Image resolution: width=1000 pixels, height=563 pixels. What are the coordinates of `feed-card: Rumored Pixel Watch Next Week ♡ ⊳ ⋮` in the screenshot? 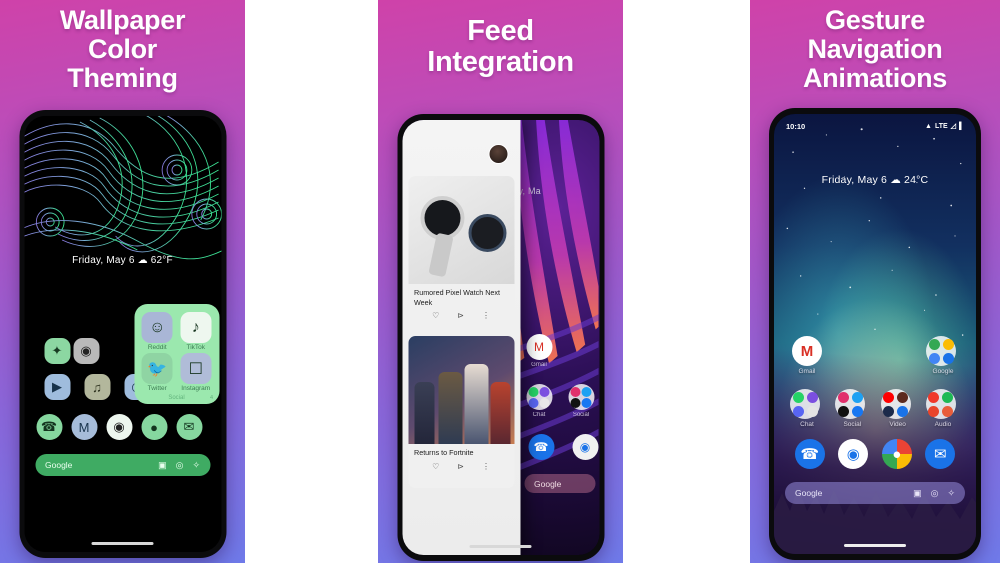 It's located at (461, 252).